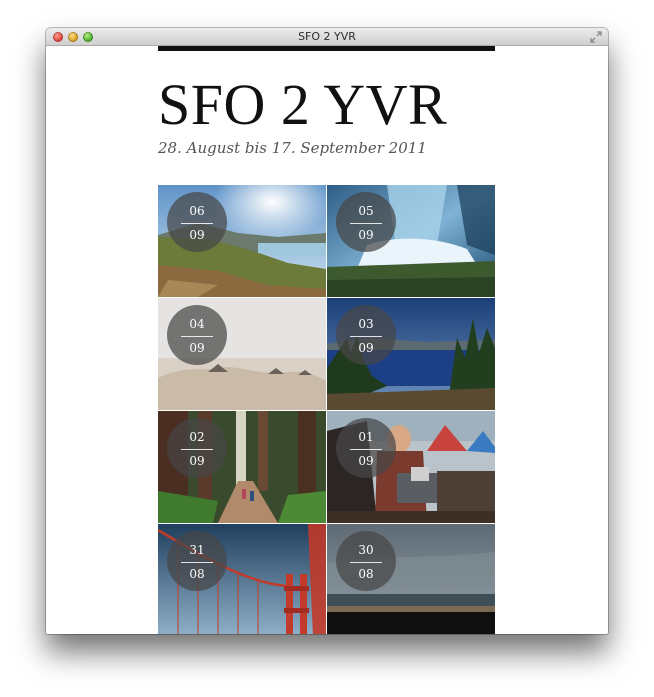 The height and width of the screenshot is (697, 654). What do you see at coordinates (366, 211) in the screenshot?
I see `date-day: 05` at bounding box center [366, 211].